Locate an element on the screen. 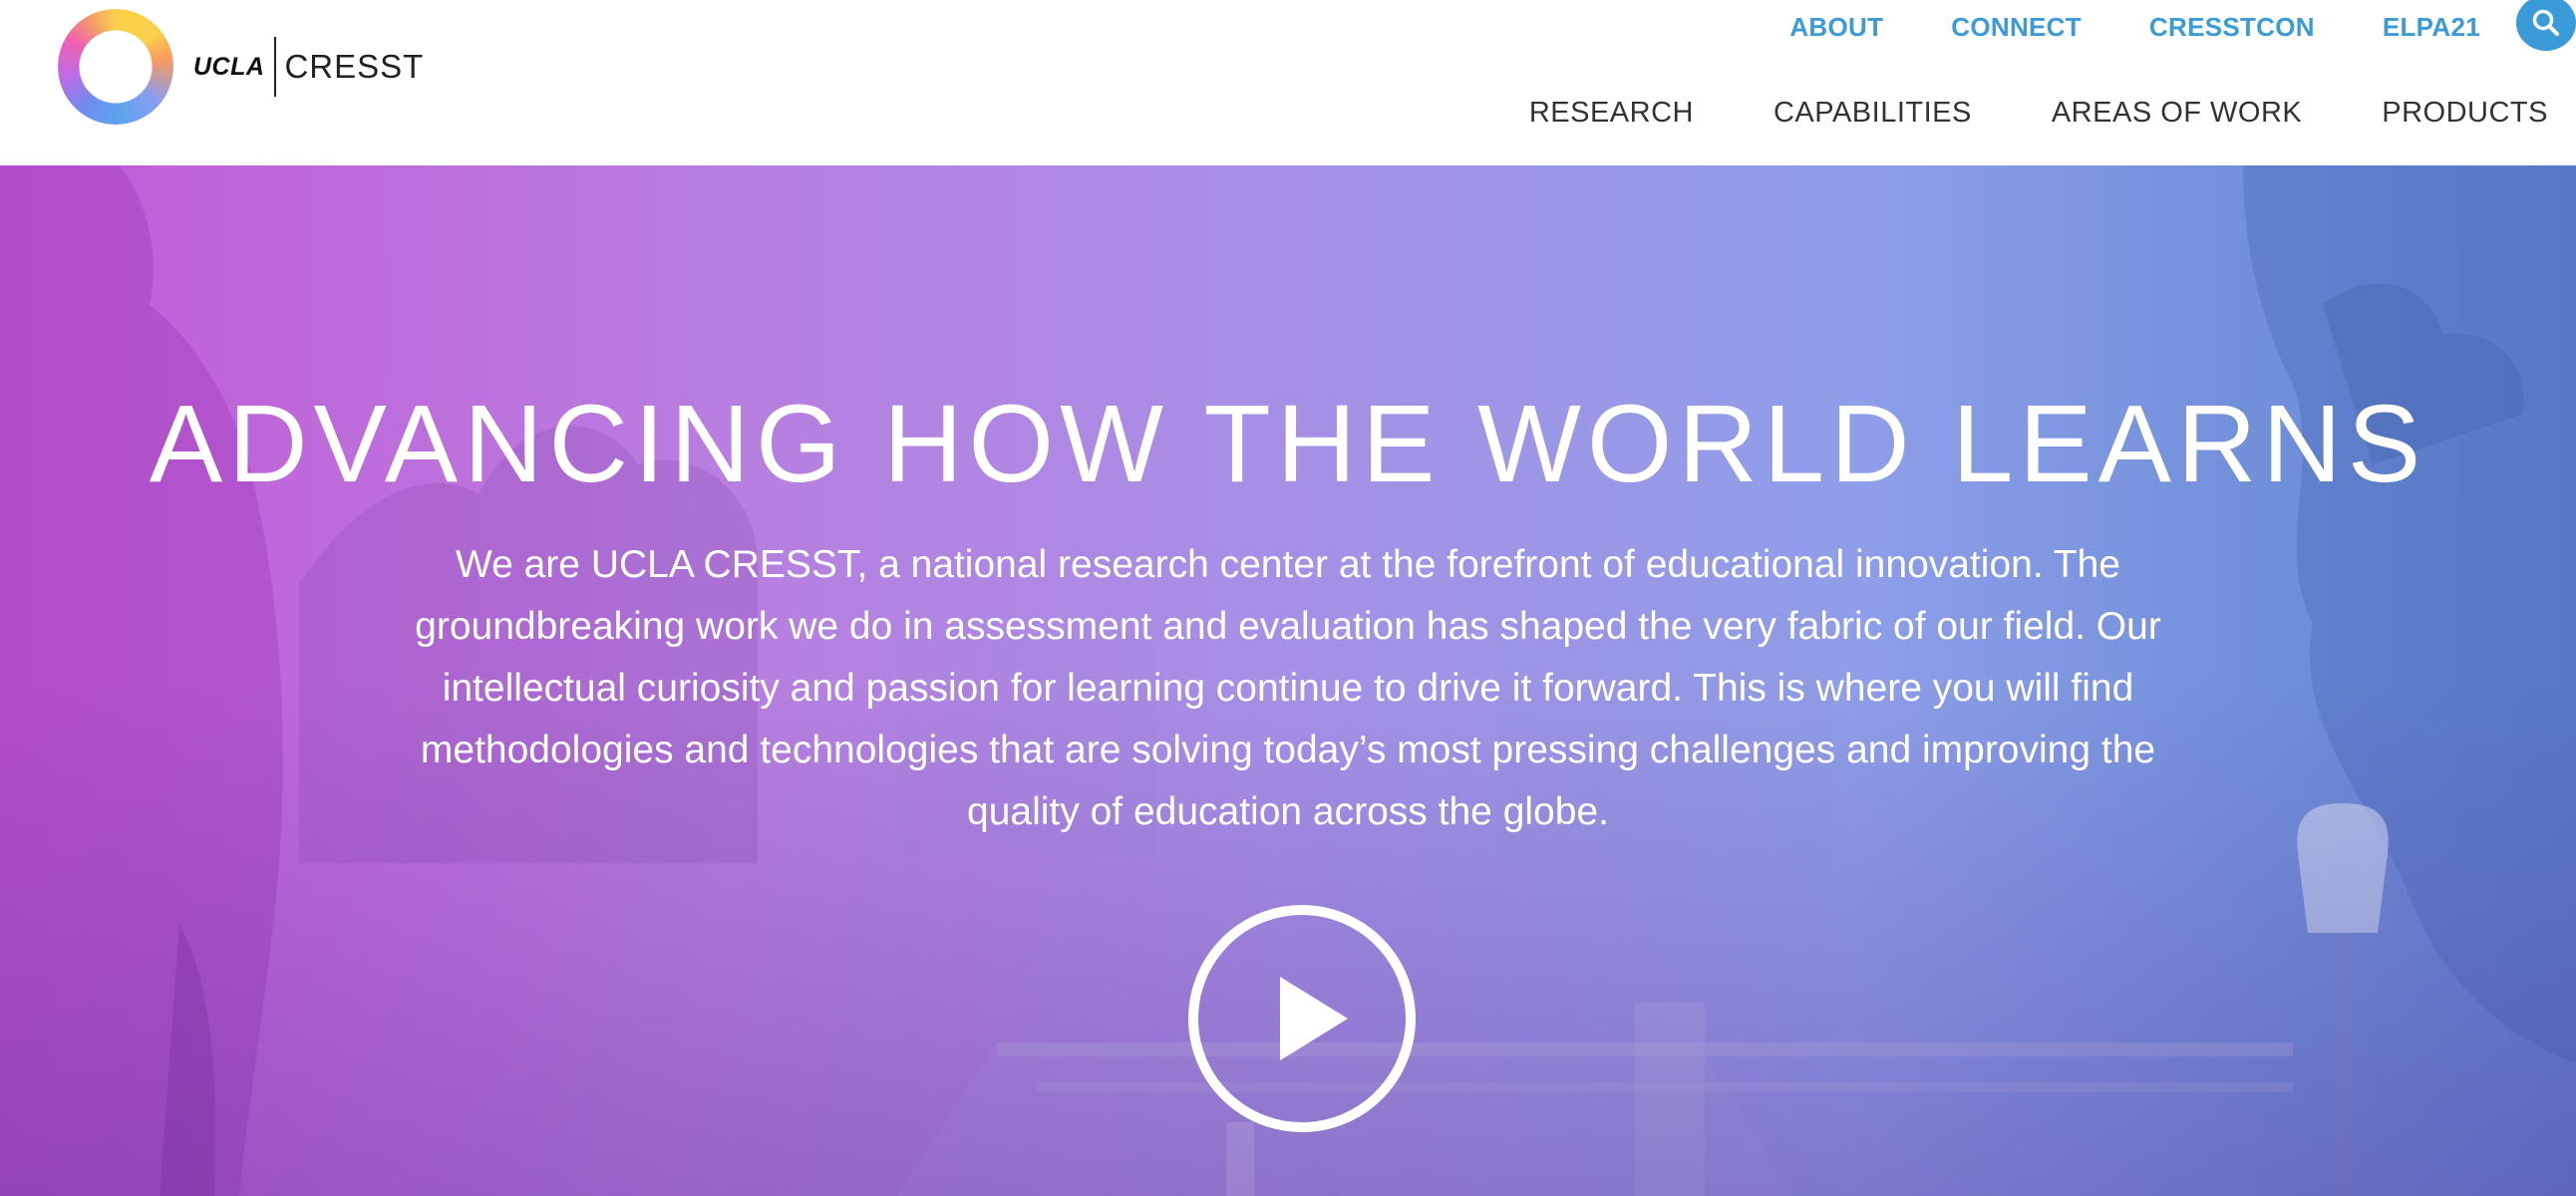 The image size is (2576, 1196). main-nav-research: RESEARCH is located at coordinates (1611, 113).